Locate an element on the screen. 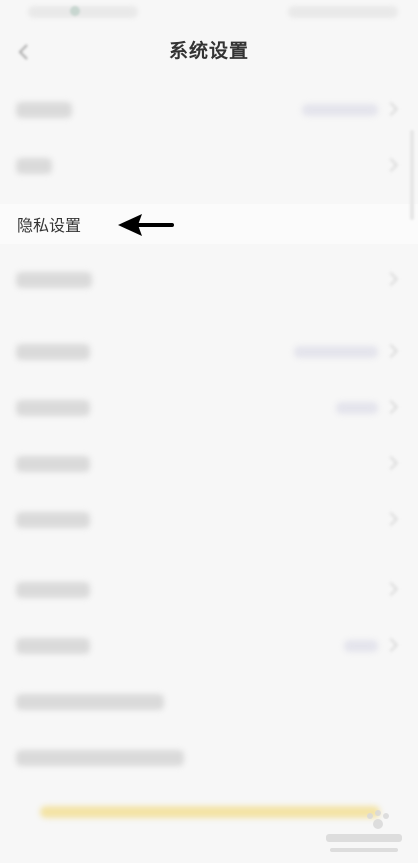  page-title: 系统设置 is located at coordinates (208, 51).